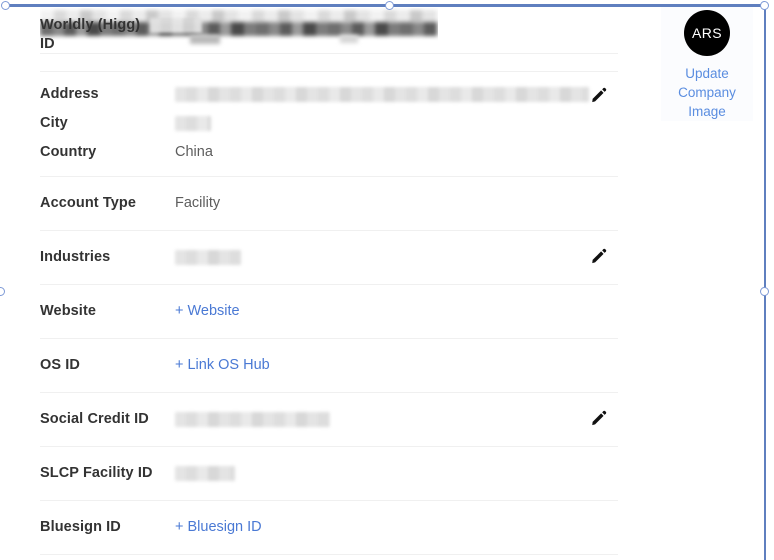 The height and width of the screenshot is (560, 774). I want to click on field-value-cell: + Website, so click(396, 311).